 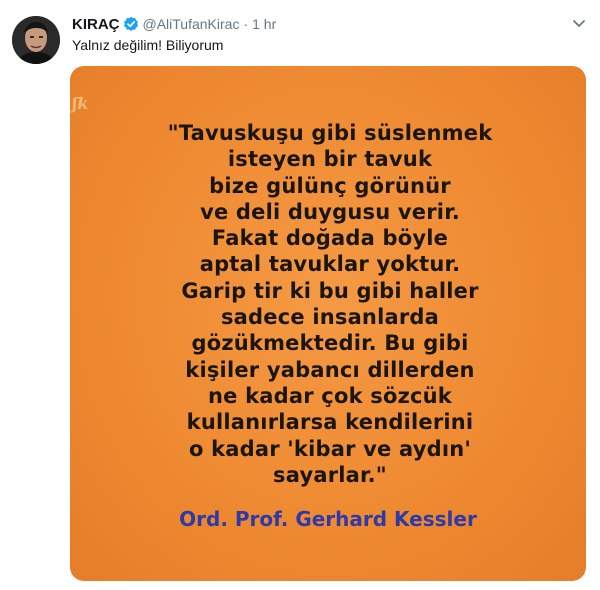 What do you see at coordinates (96, 24) in the screenshot?
I see `display-name: KIRAÇ` at bounding box center [96, 24].